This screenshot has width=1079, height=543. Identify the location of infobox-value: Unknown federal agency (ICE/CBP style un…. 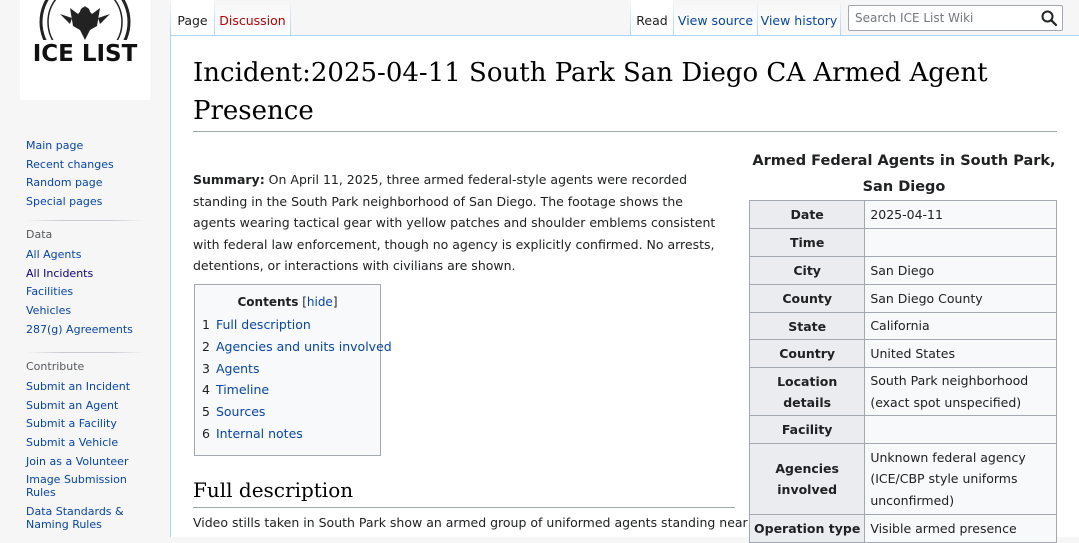
(960, 479).